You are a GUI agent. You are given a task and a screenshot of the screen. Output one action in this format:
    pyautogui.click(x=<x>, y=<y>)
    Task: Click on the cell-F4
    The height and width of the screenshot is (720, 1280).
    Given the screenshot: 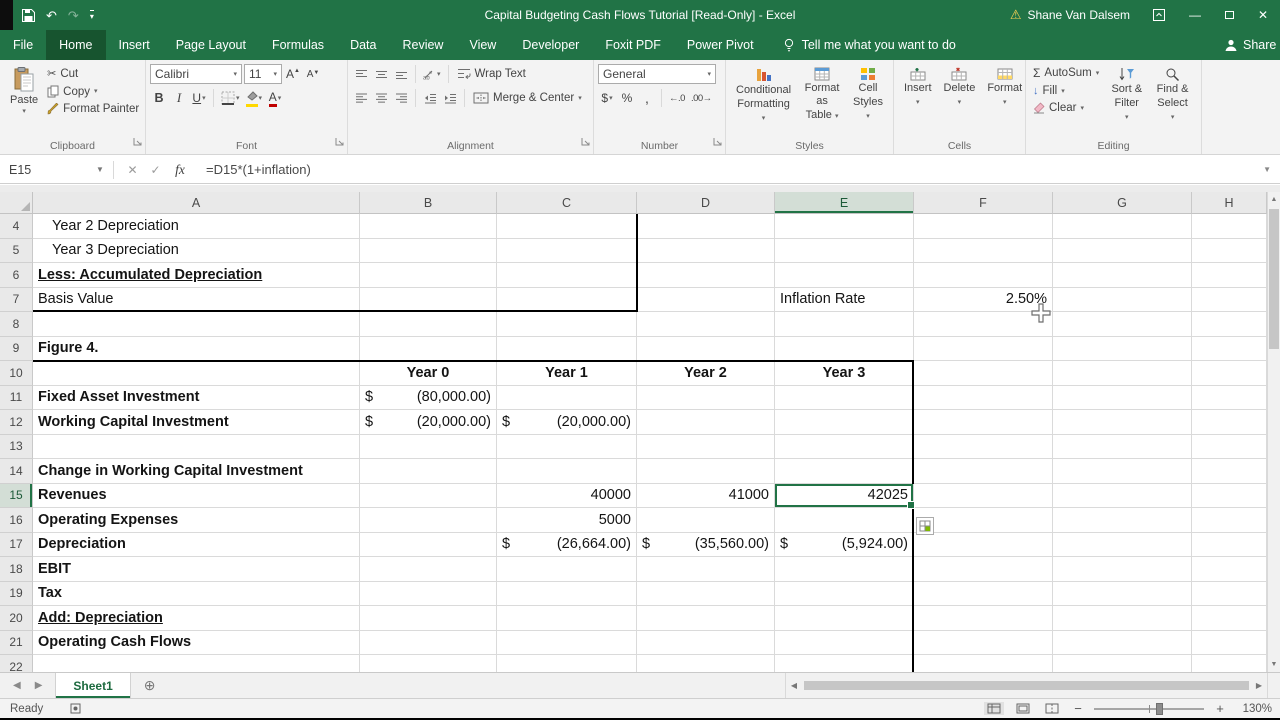 What is the action you would take?
    pyautogui.click(x=983, y=226)
    